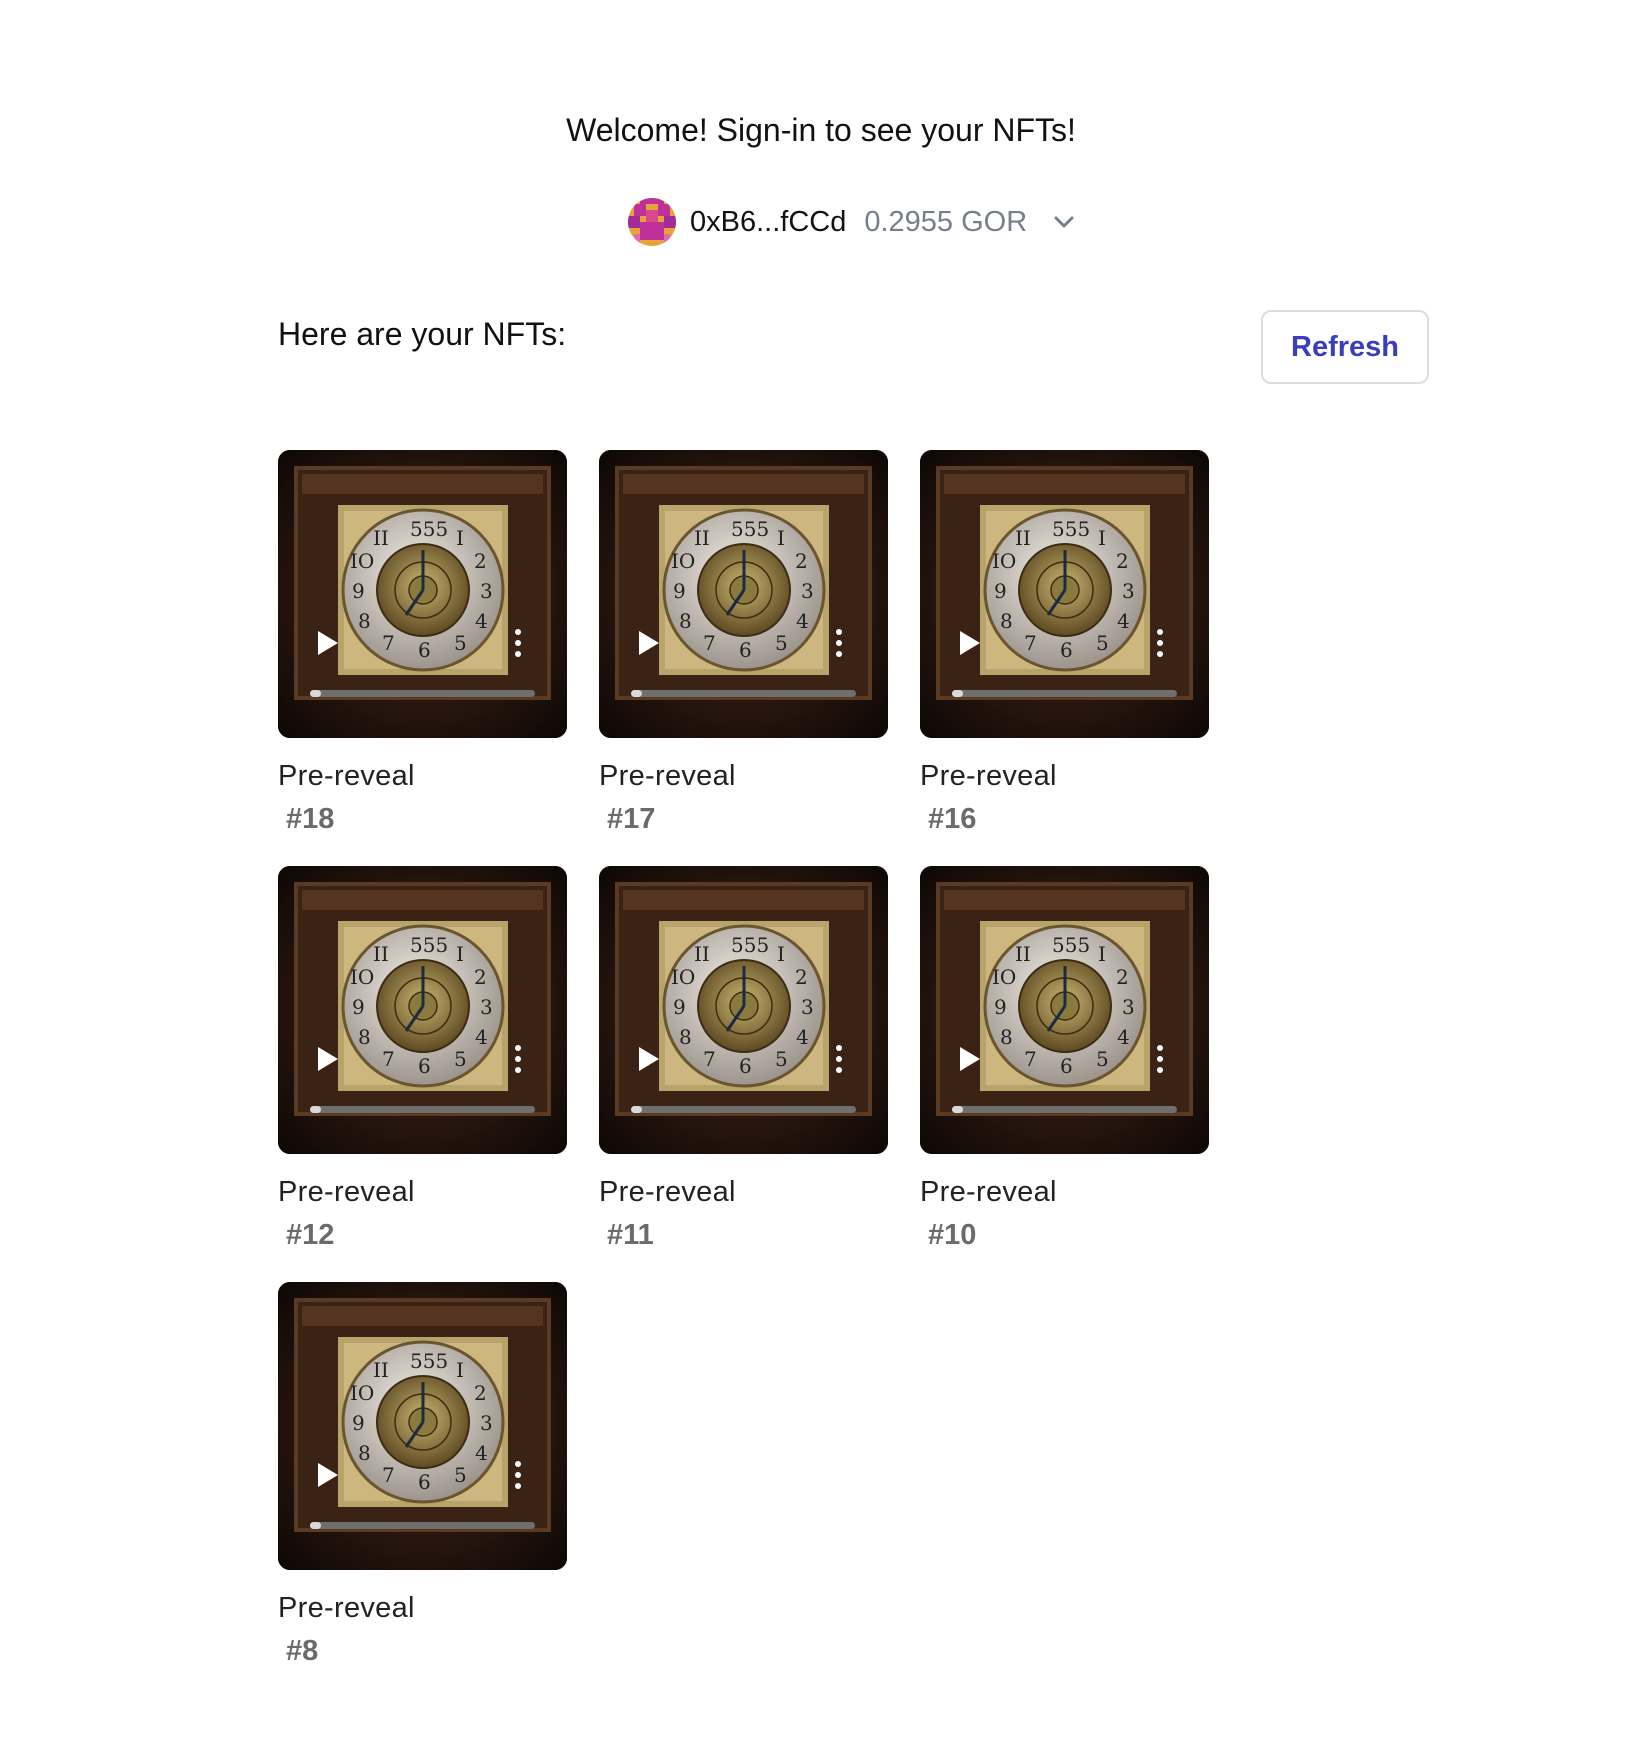 This screenshot has height=1742, width=1642. What do you see at coordinates (302, 1651) in the screenshot?
I see `nft-id: #8` at bounding box center [302, 1651].